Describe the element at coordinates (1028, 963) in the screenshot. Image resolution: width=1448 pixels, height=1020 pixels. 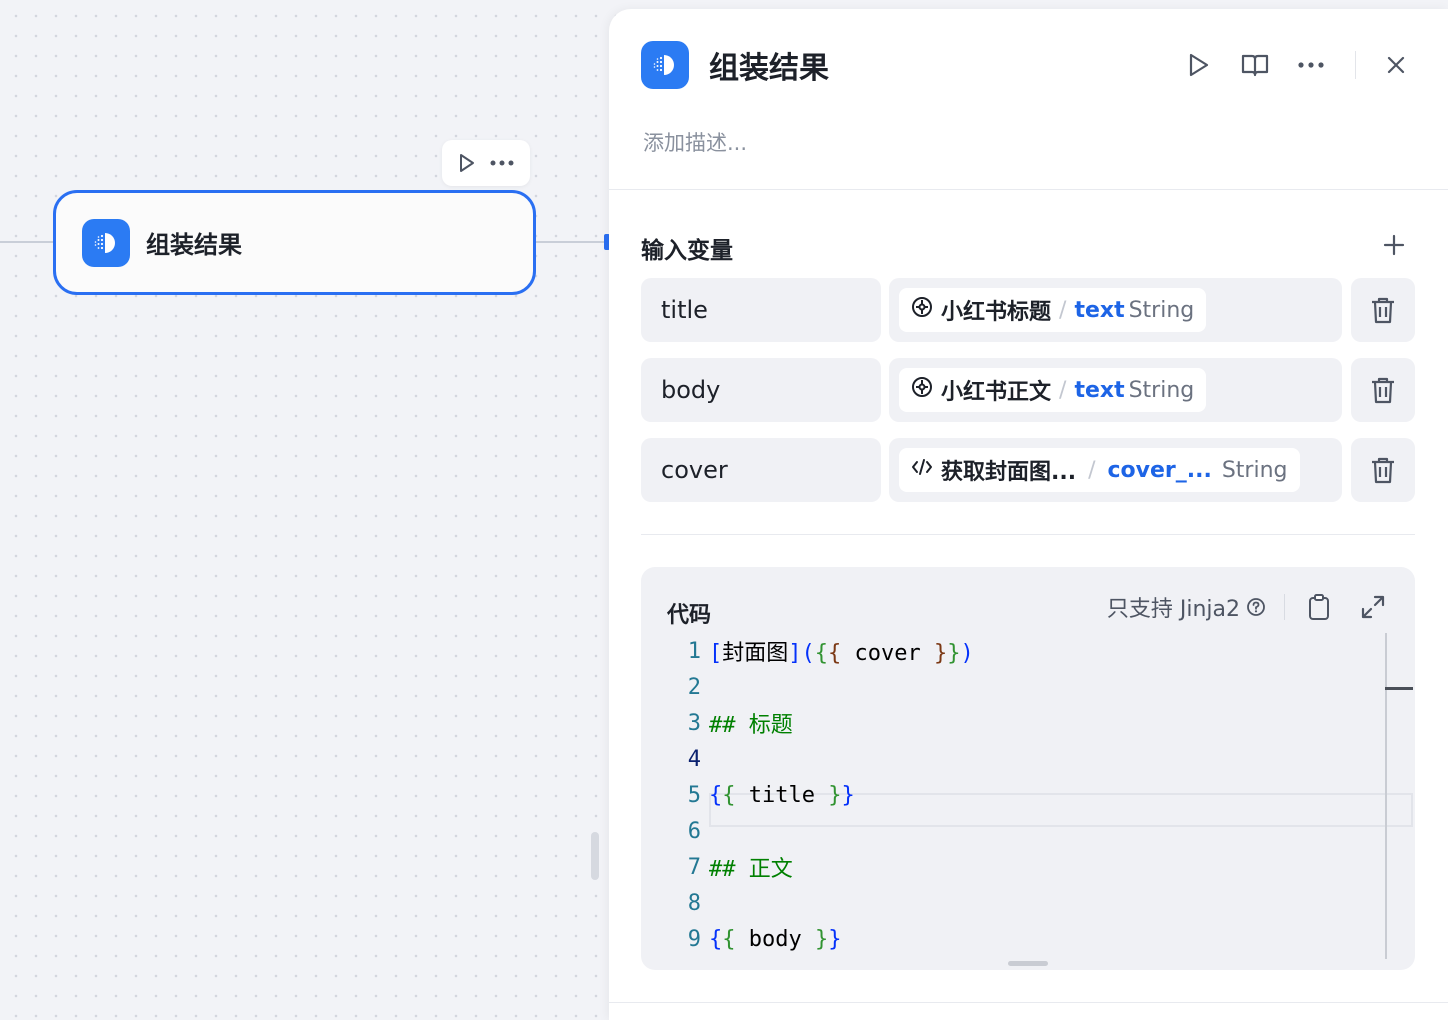
I see `code-resize-handle` at that location.